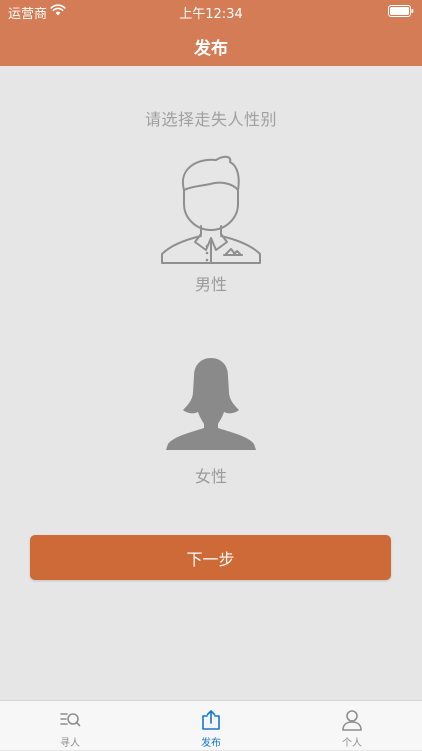  I want to click on page-title: 发布, so click(211, 49).